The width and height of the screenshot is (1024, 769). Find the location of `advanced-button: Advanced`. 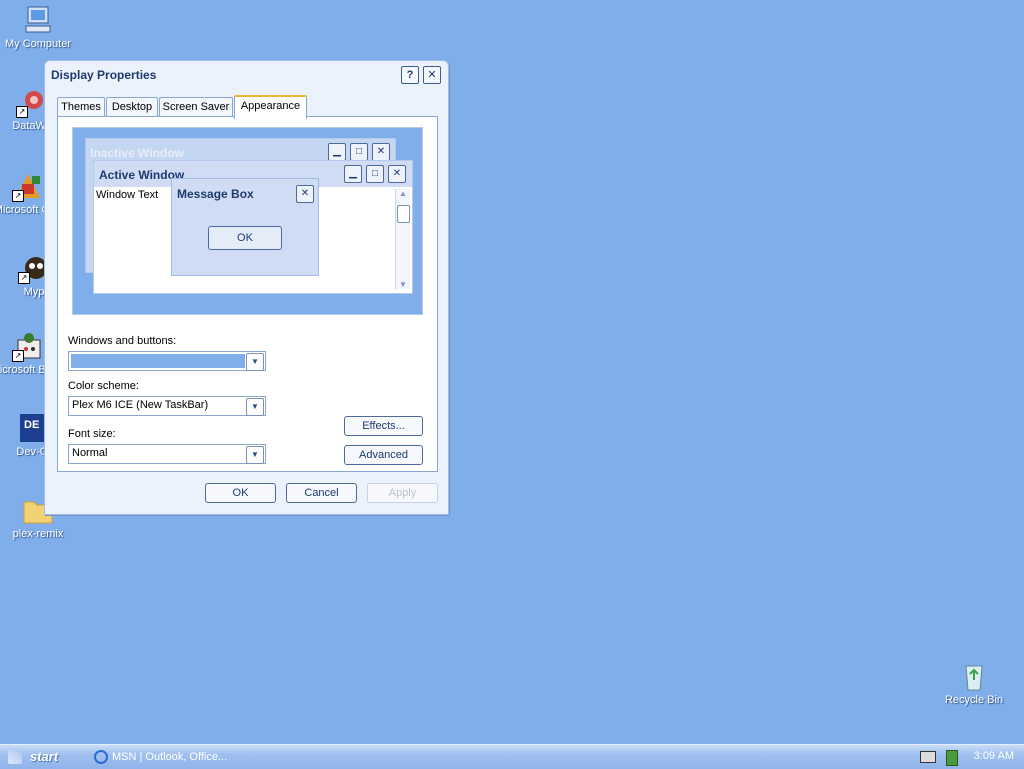

advanced-button: Advanced is located at coordinates (383, 455).